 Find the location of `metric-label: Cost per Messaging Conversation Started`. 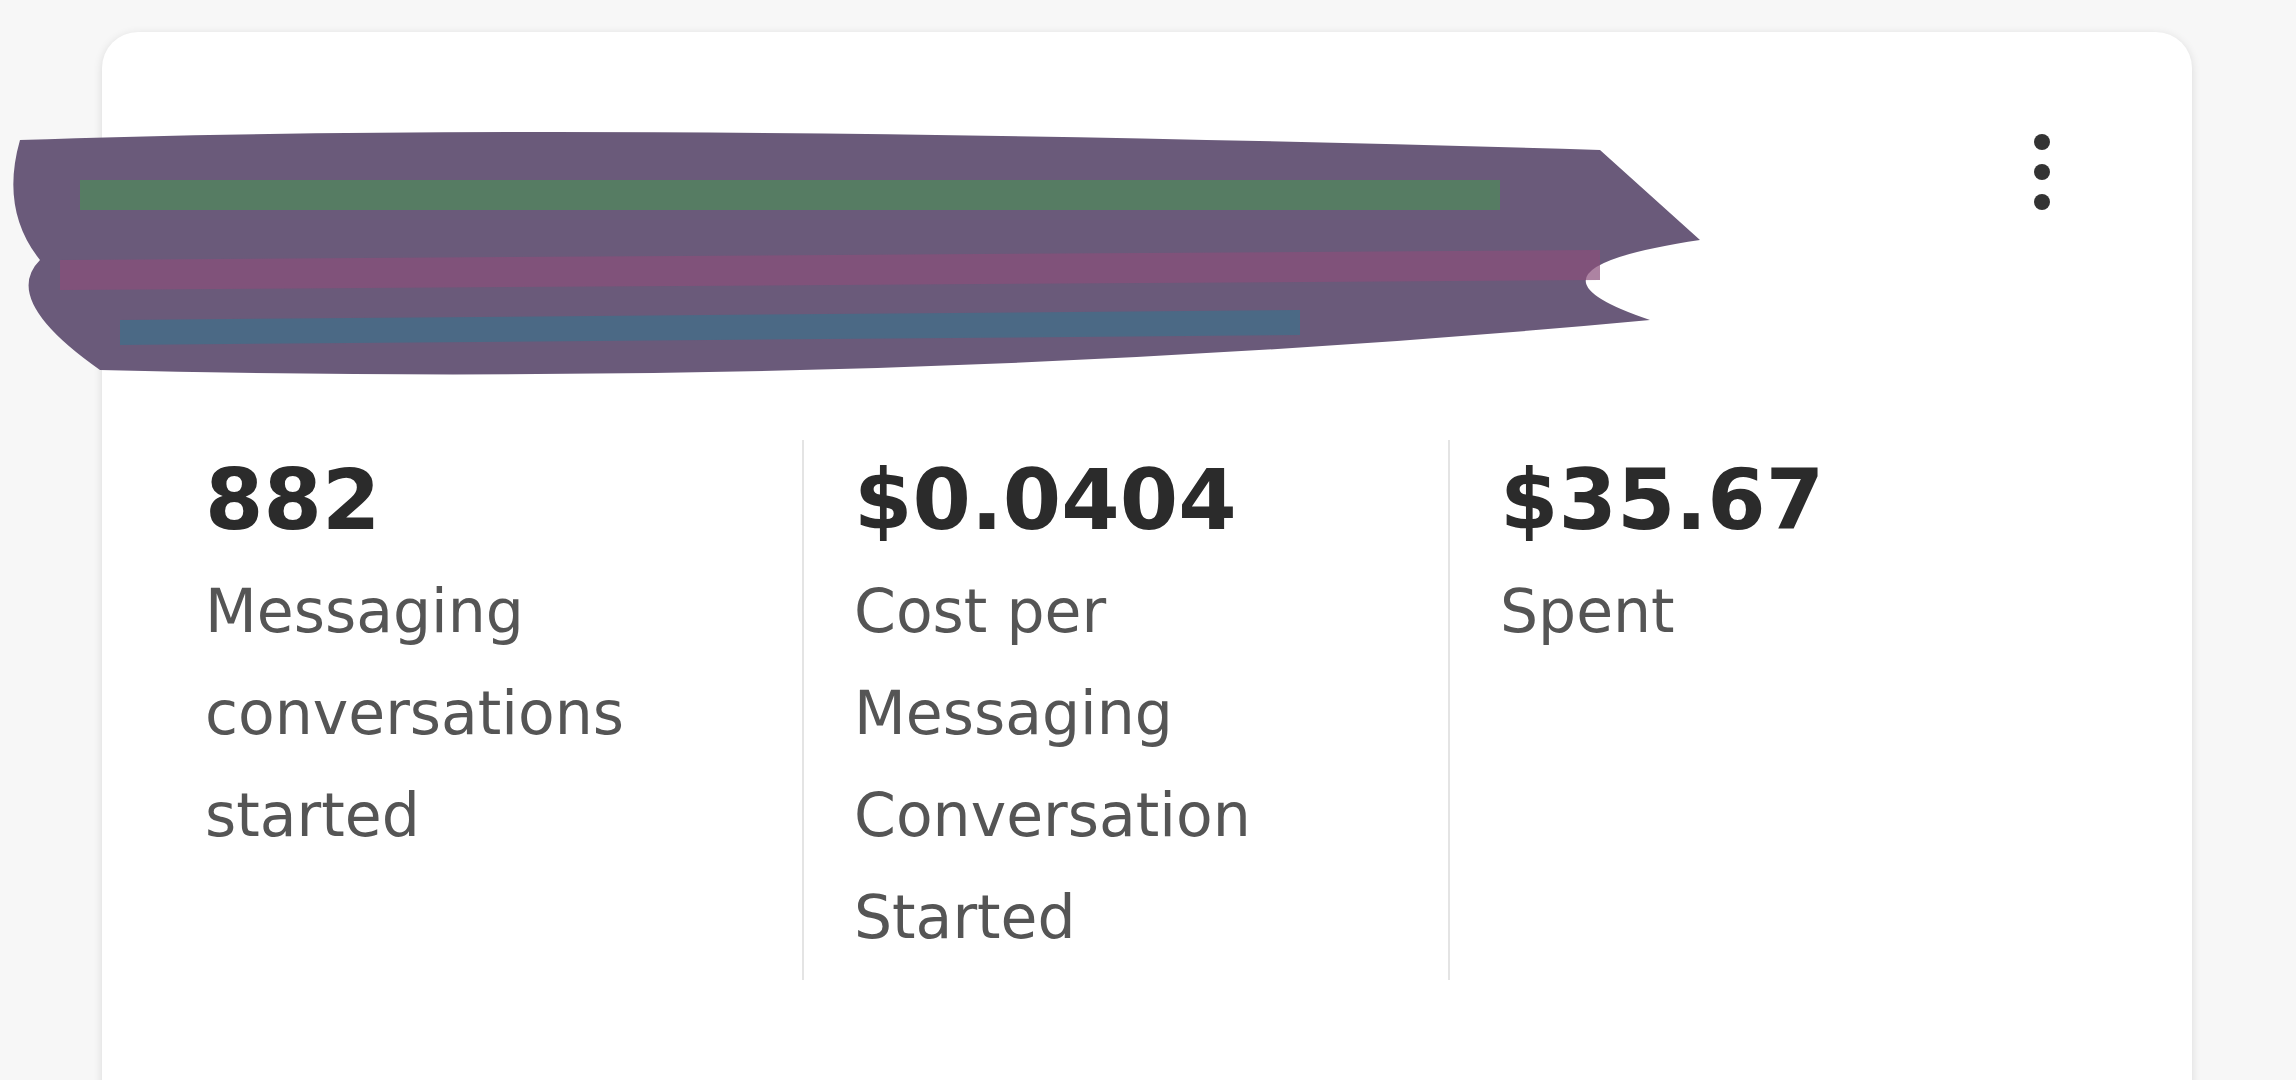

metric-label: Cost per Messaging Conversation Started is located at coordinates (1053, 764).